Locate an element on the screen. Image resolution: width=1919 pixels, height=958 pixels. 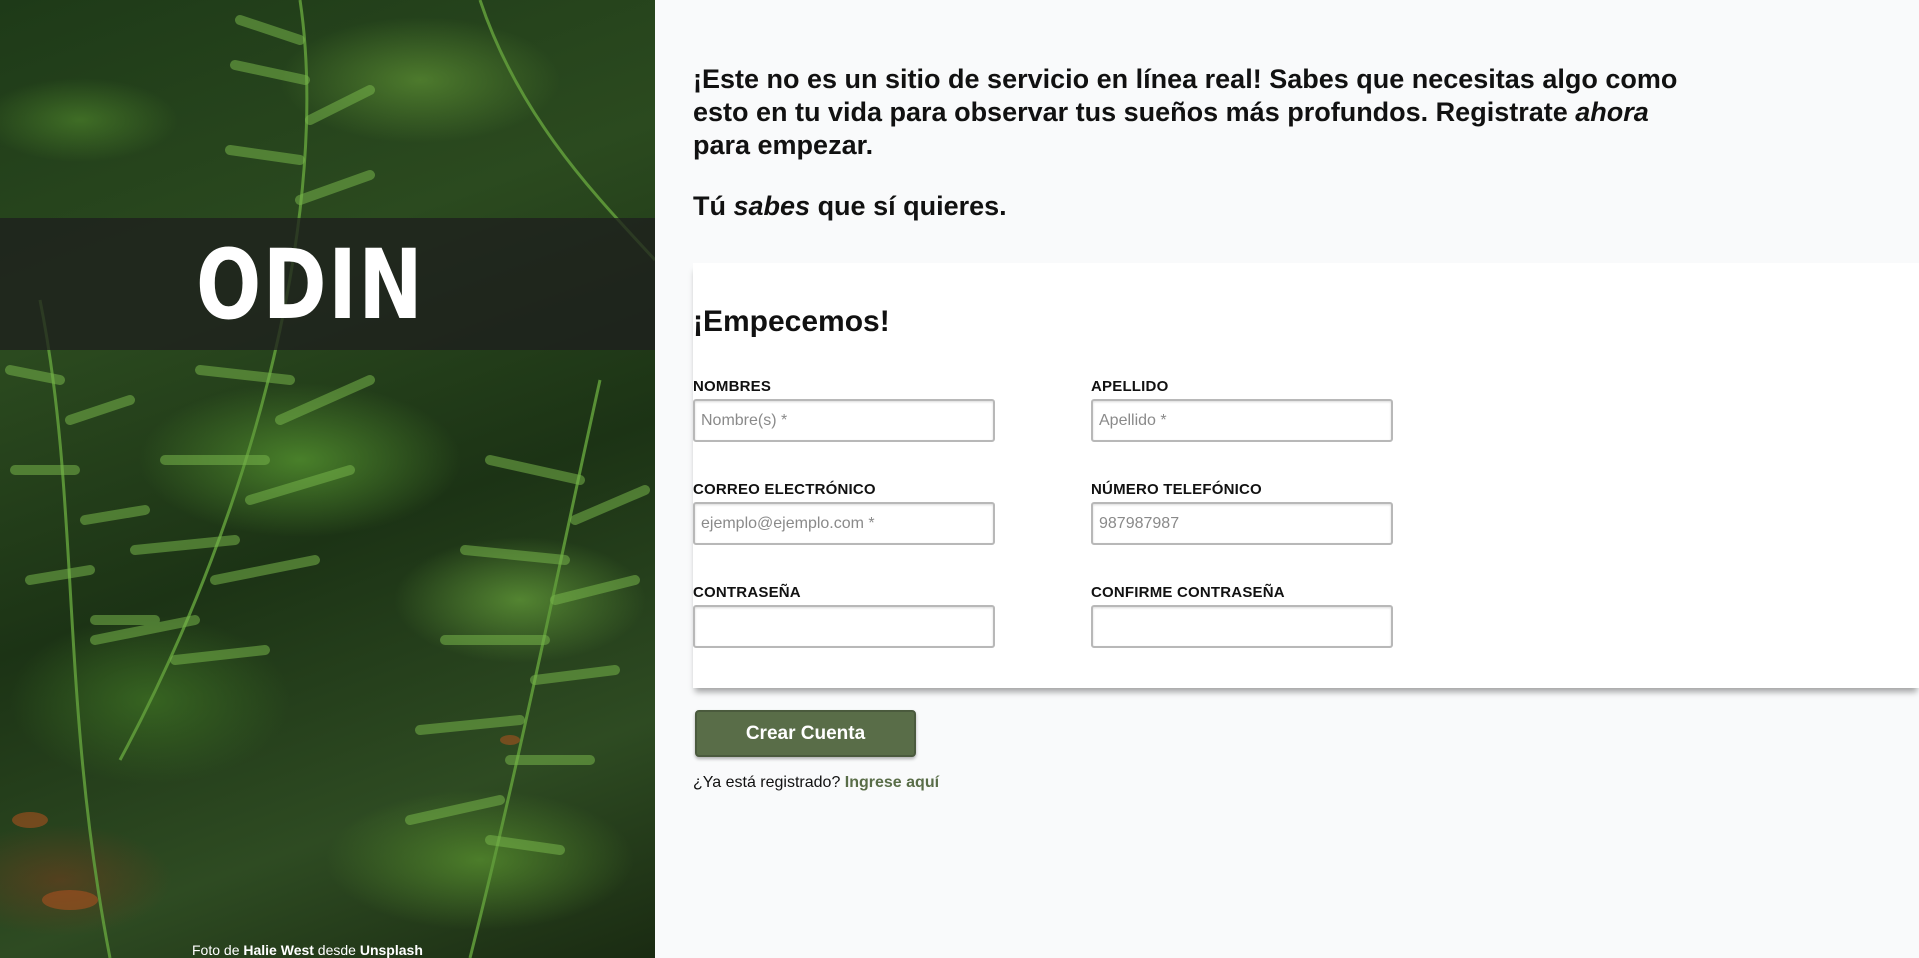
credit-prefix: Foto de is located at coordinates (218, 950).